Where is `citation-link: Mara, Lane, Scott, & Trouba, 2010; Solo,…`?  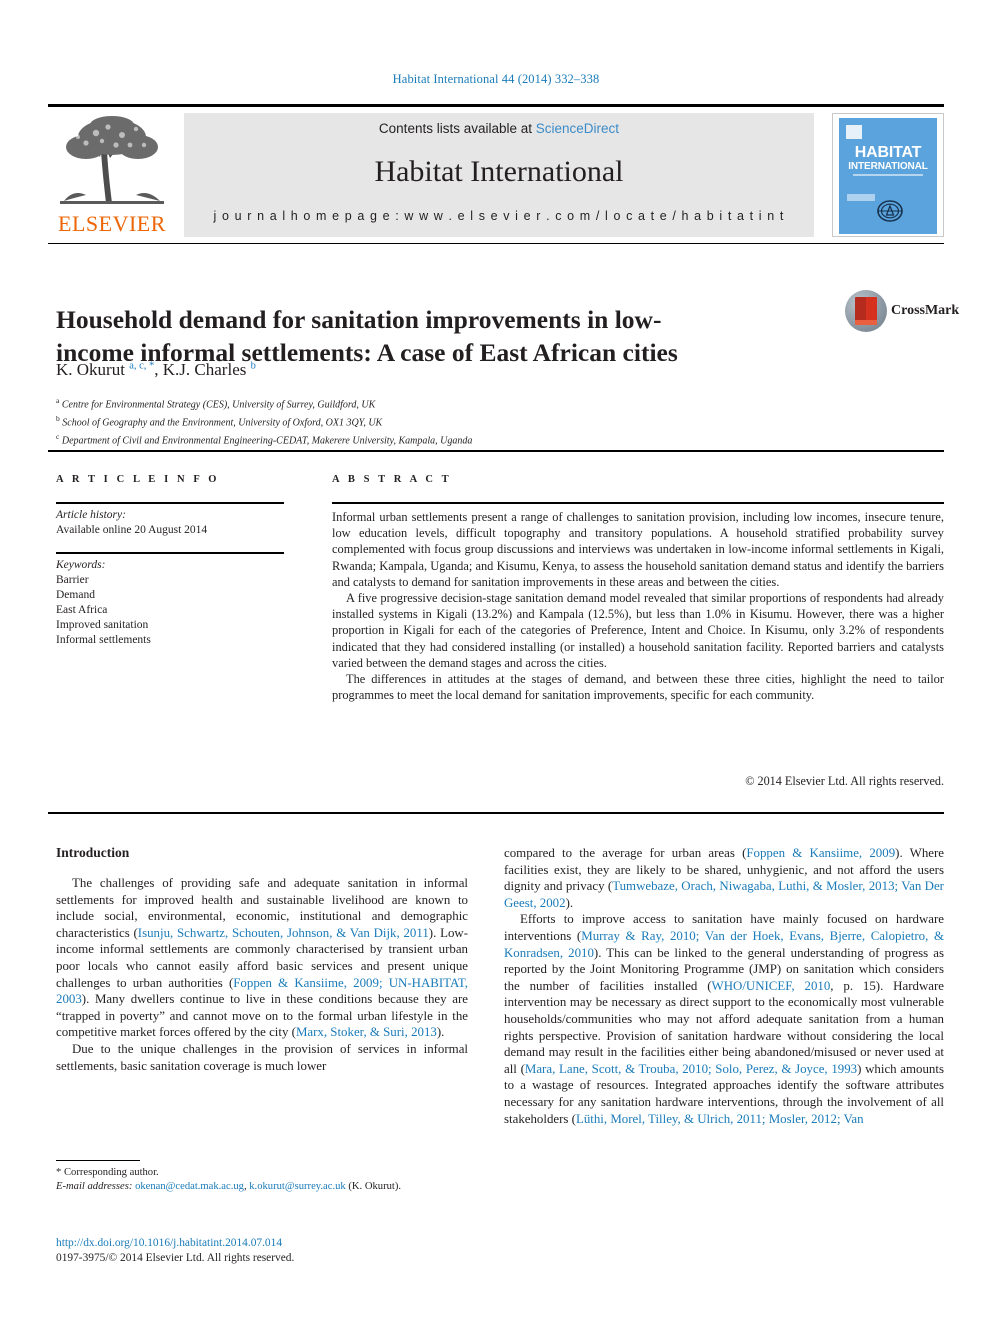
citation-link: Mara, Lane, Scott, & Trouba, 2010; Solo,… is located at coordinates (691, 1069).